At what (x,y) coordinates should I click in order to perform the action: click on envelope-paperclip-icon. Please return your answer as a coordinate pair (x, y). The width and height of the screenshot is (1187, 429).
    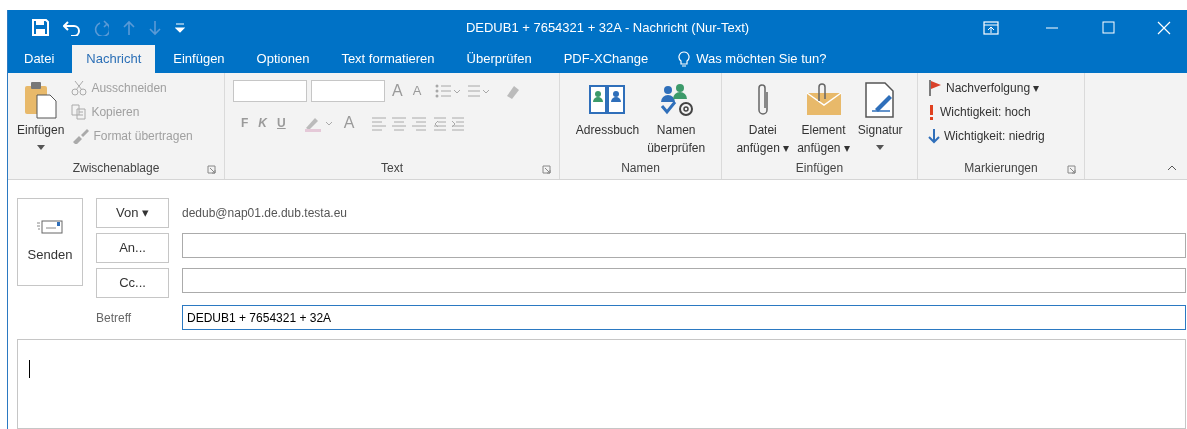
    Looking at the image, I should click on (823, 100).